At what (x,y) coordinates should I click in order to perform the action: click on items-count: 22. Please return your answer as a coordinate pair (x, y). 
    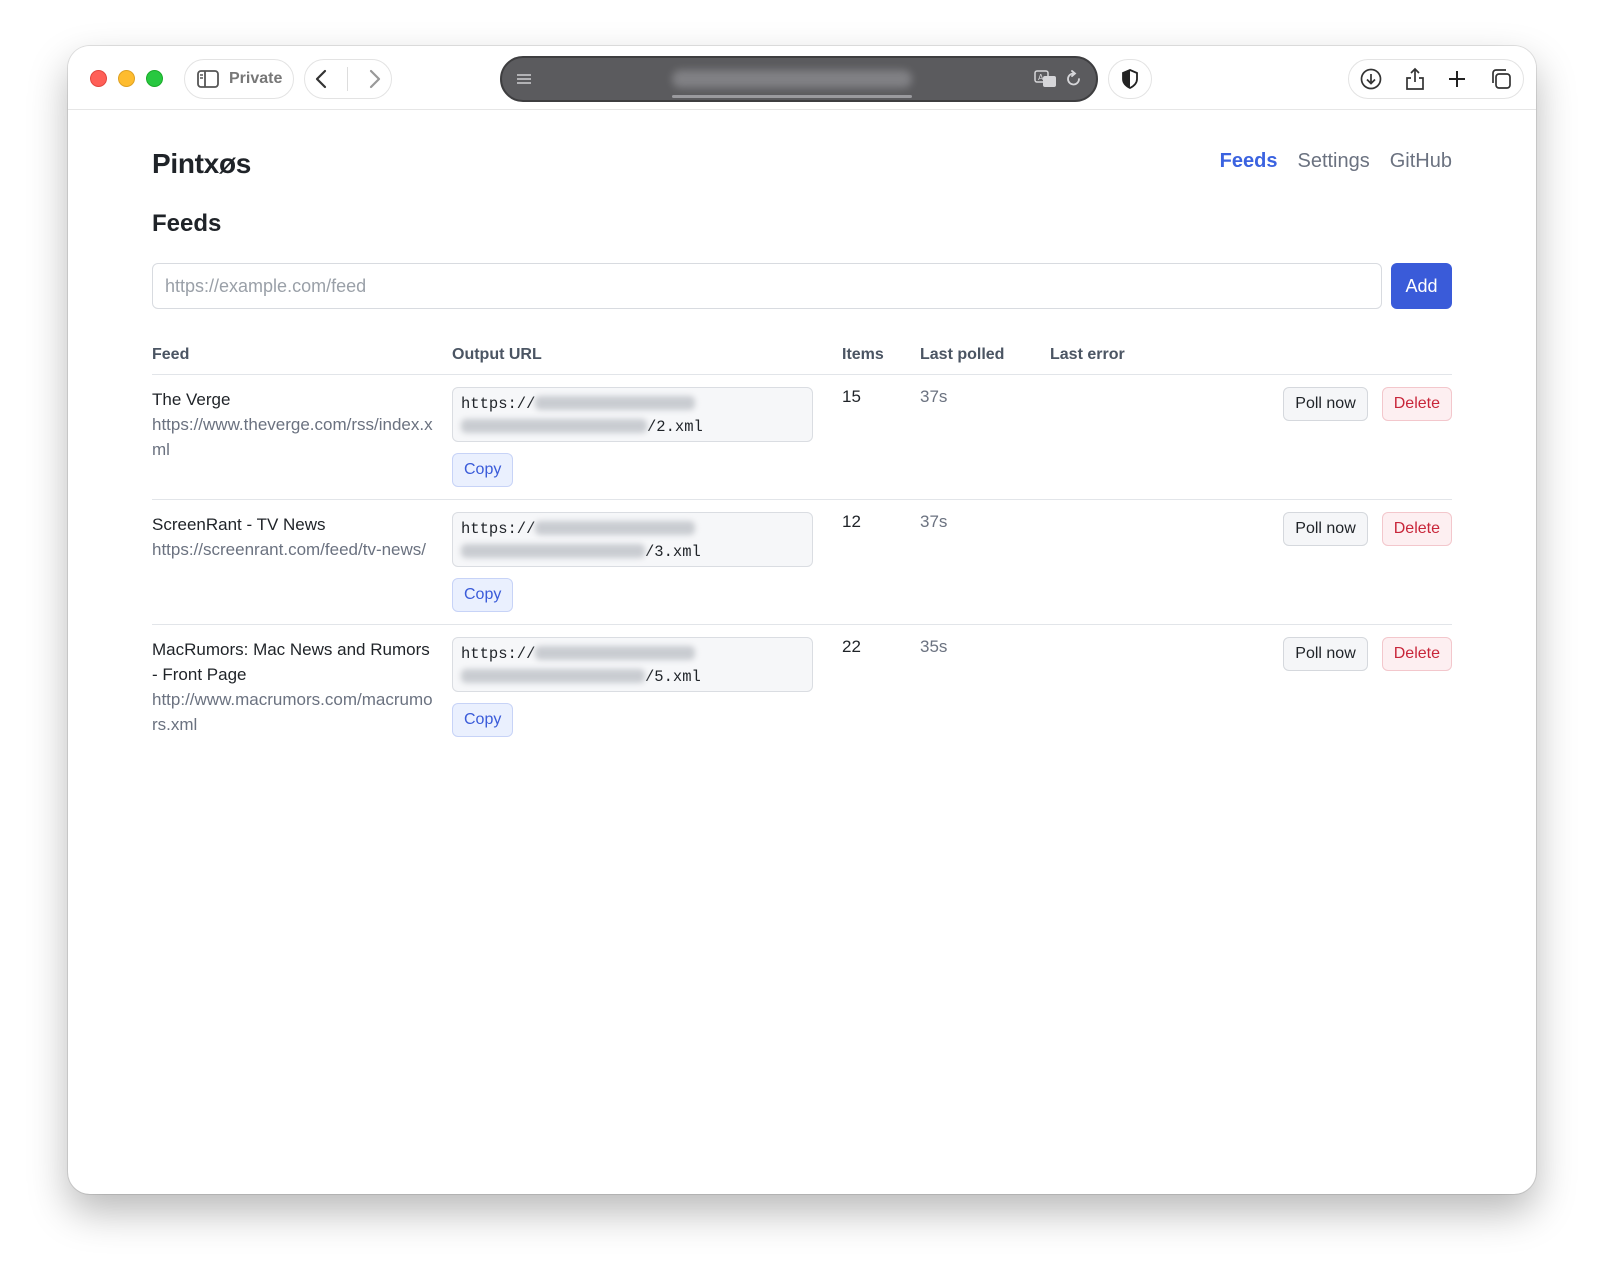
    Looking at the image, I should click on (851, 646).